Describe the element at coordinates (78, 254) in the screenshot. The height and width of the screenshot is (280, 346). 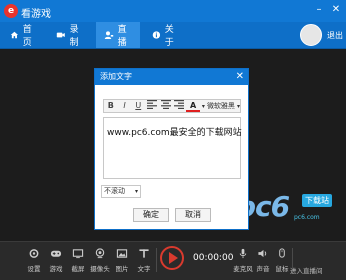
I see `screen-capture-icon` at that location.